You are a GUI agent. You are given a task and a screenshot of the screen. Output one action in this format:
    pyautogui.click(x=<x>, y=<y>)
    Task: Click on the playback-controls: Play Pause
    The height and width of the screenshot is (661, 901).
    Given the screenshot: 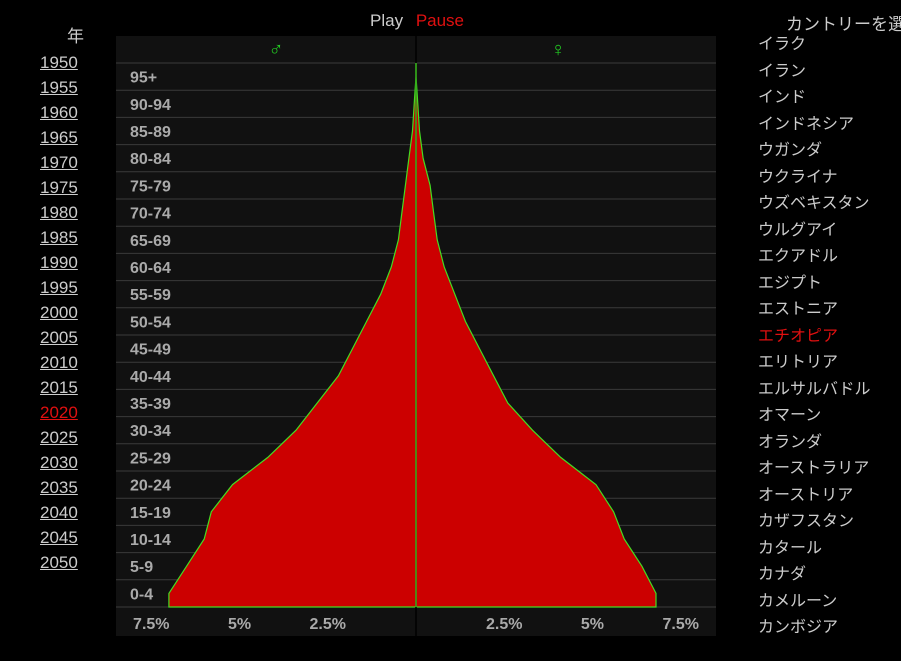 What is the action you would take?
    pyautogui.click(x=417, y=21)
    